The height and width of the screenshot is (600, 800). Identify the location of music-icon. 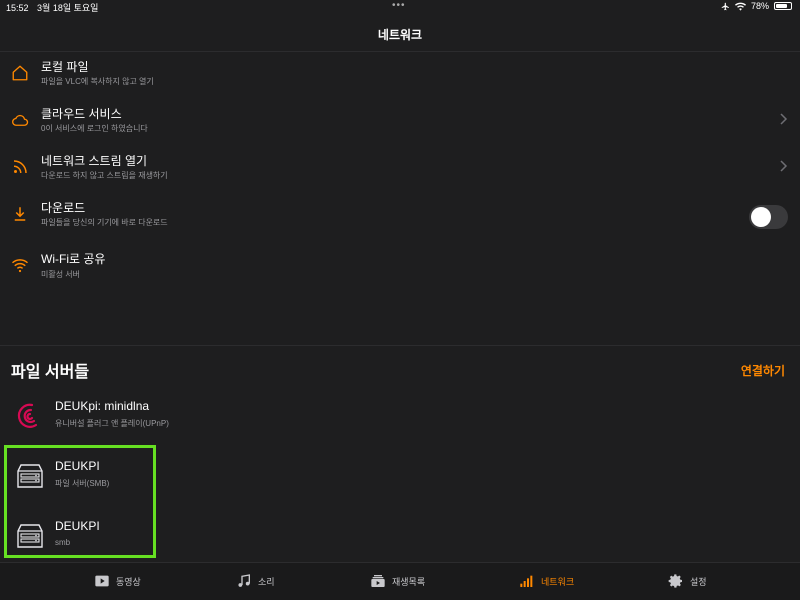
(244, 580).